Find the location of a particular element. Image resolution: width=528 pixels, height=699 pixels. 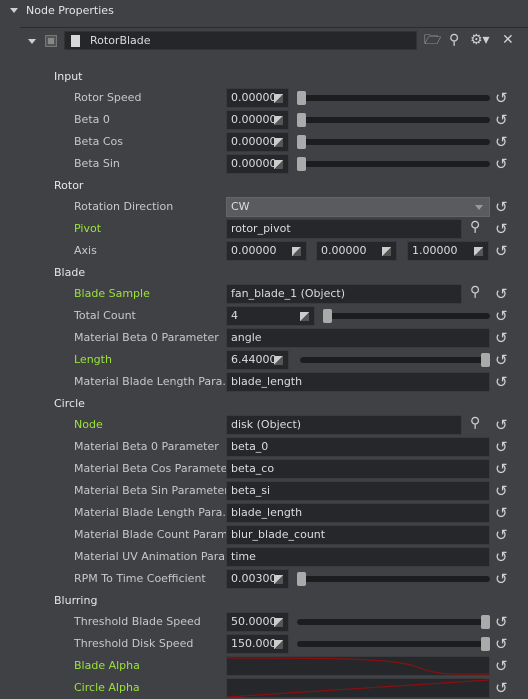

enabled-checkbox is located at coordinates (51, 41).